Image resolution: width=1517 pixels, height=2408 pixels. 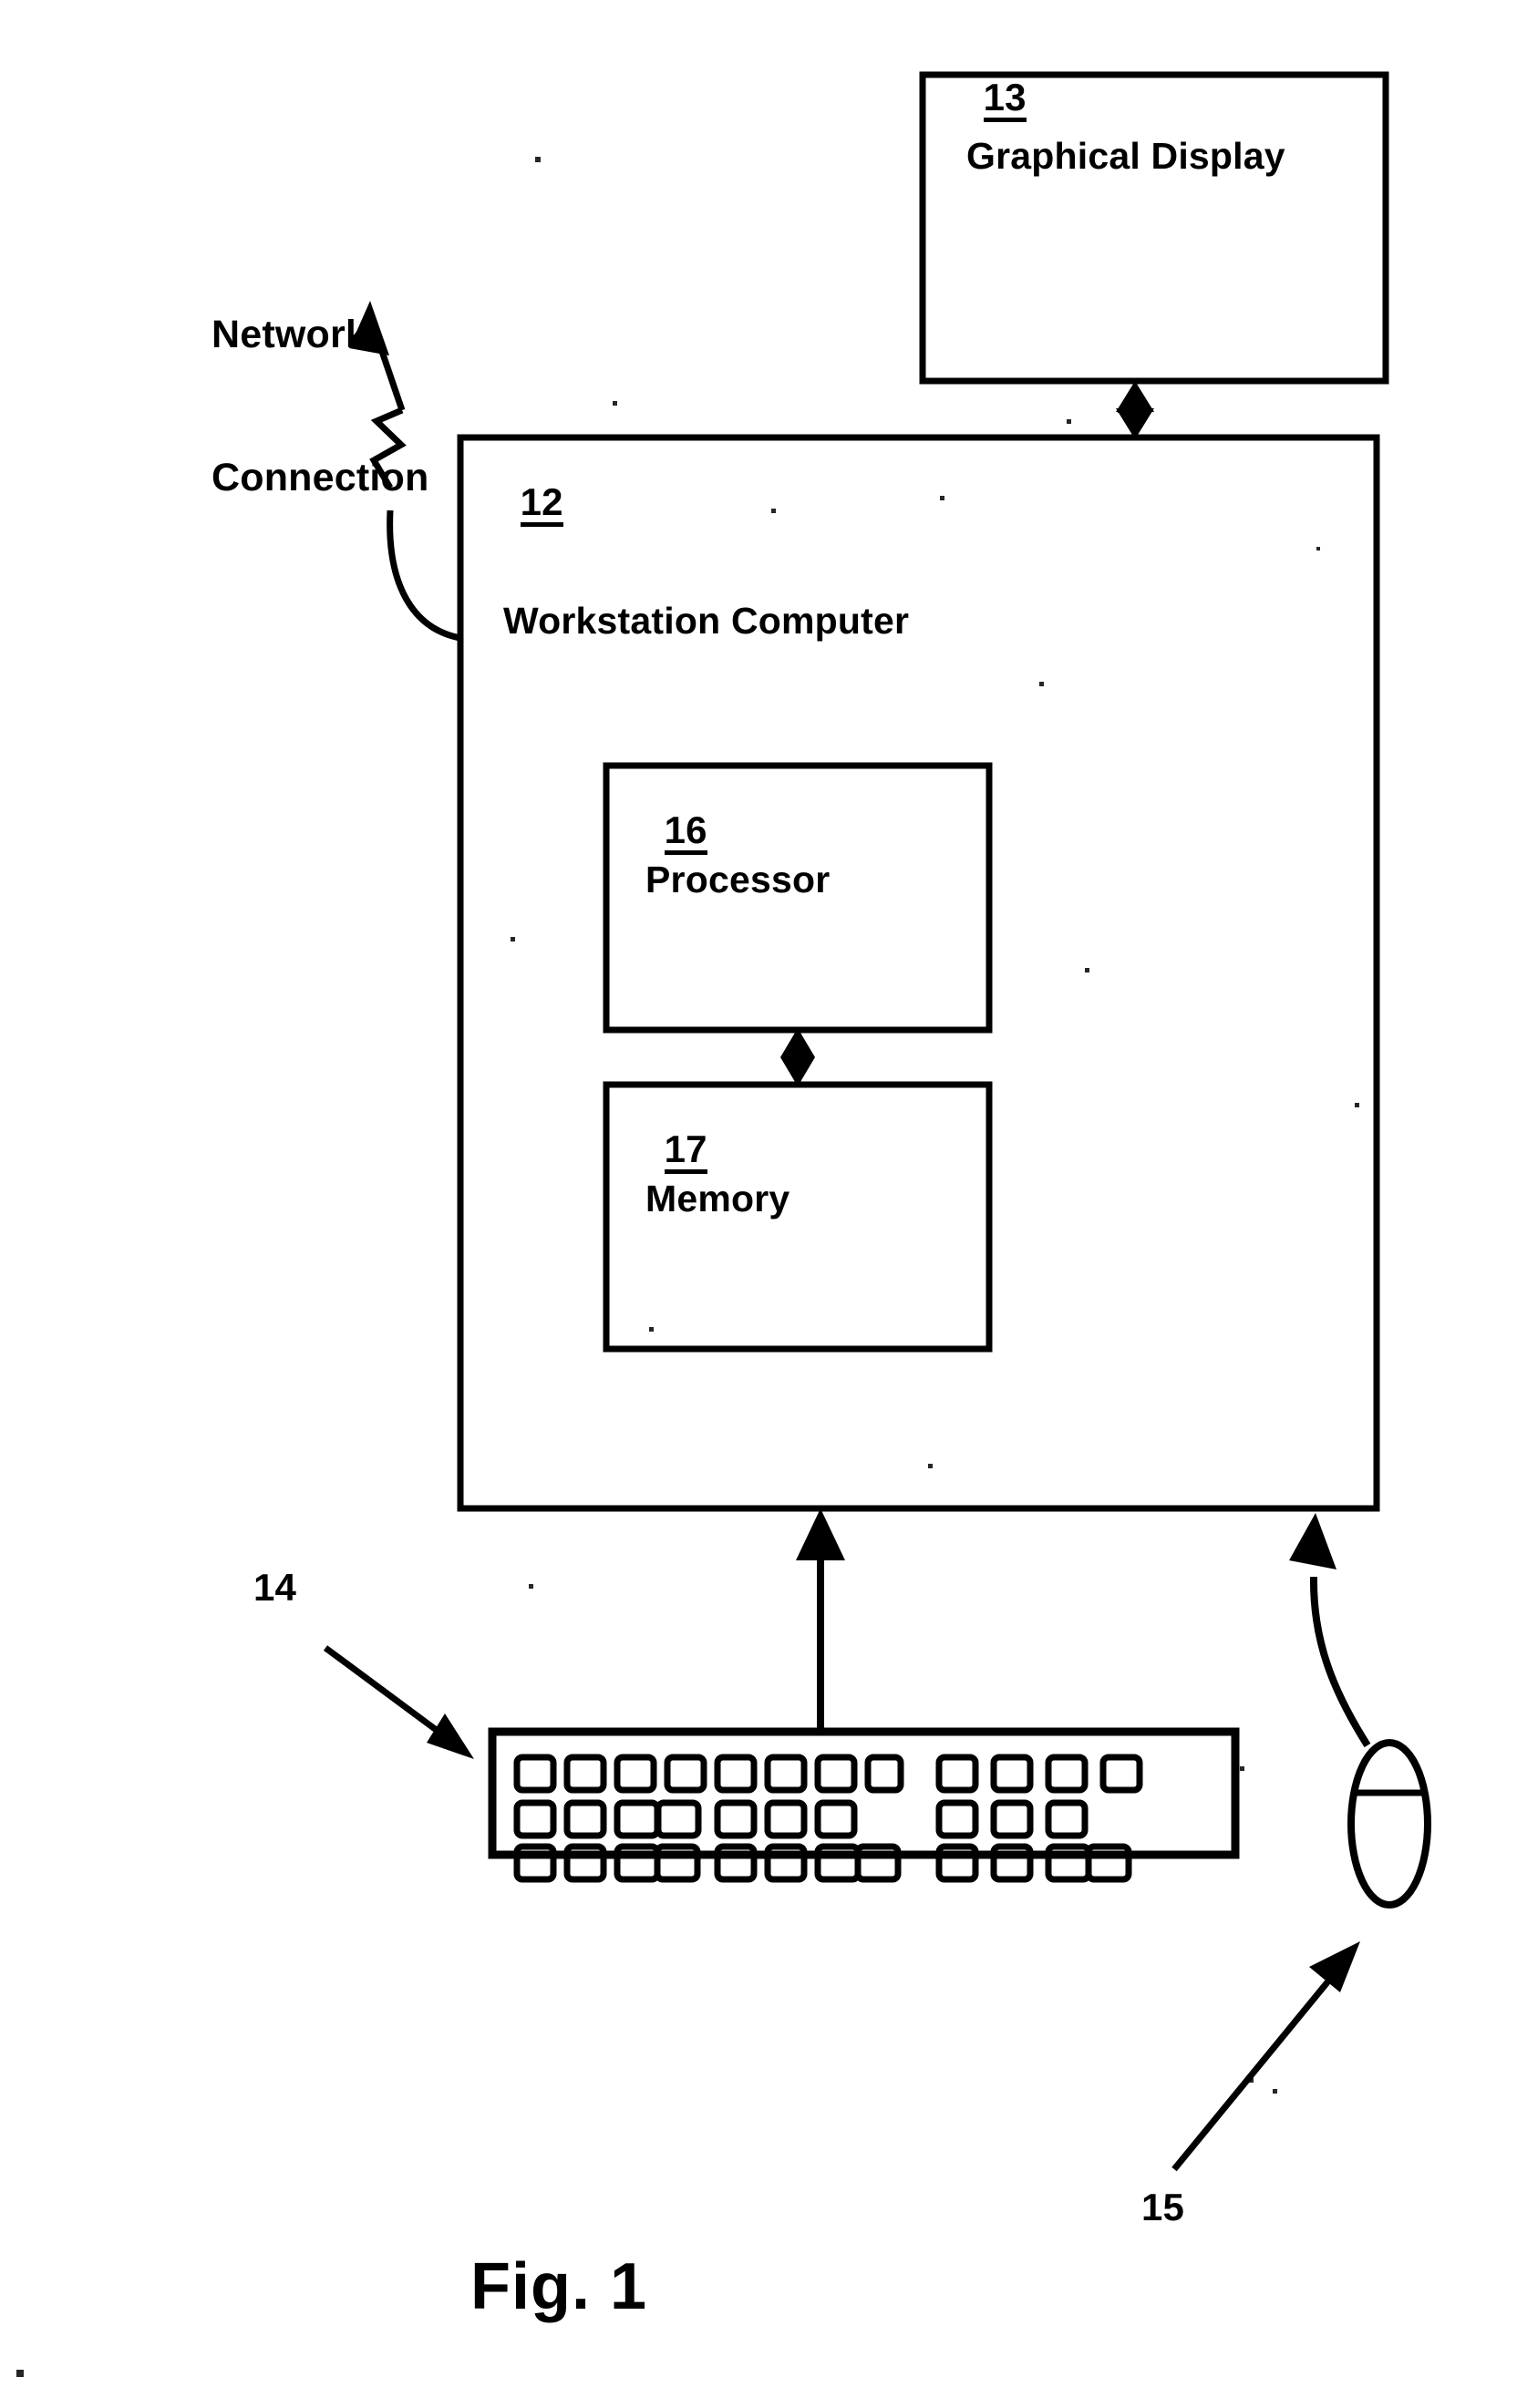 What do you see at coordinates (685, 1152) in the screenshot?
I see `ref-number-17: 17` at bounding box center [685, 1152].